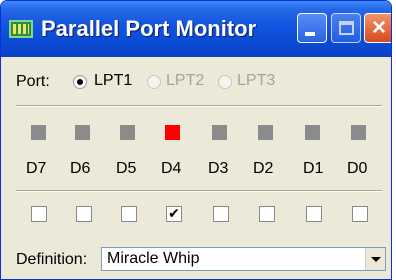 This screenshot has width=396, height=280. Describe the element at coordinates (265, 132) in the screenshot. I see `led-d2` at that location.